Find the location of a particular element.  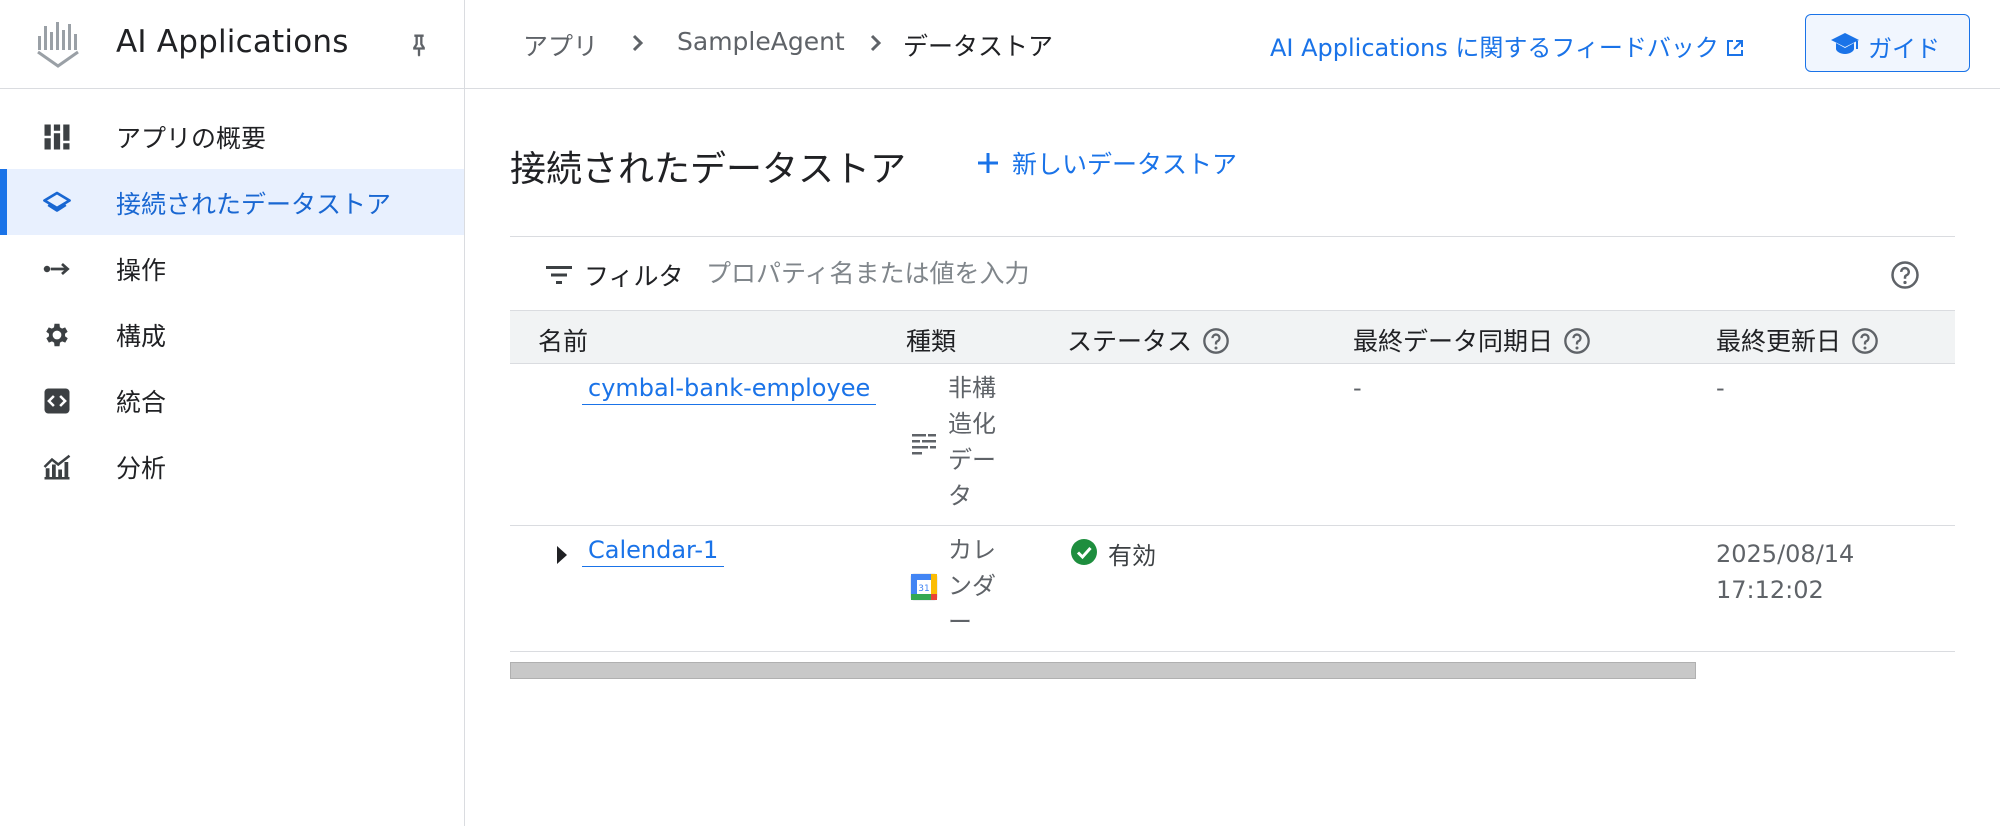

column-header-label: 名前 is located at coordinates (563, 341).